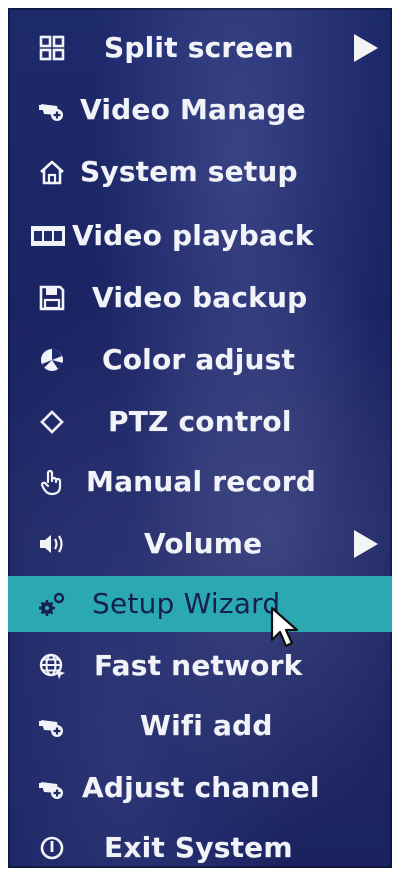 This screenshot has width=398, height=873. What do you see at coordinates (52, 48) in the screenshot?
I see `split-screen-grid-icon` at bounding box center [52, 48].